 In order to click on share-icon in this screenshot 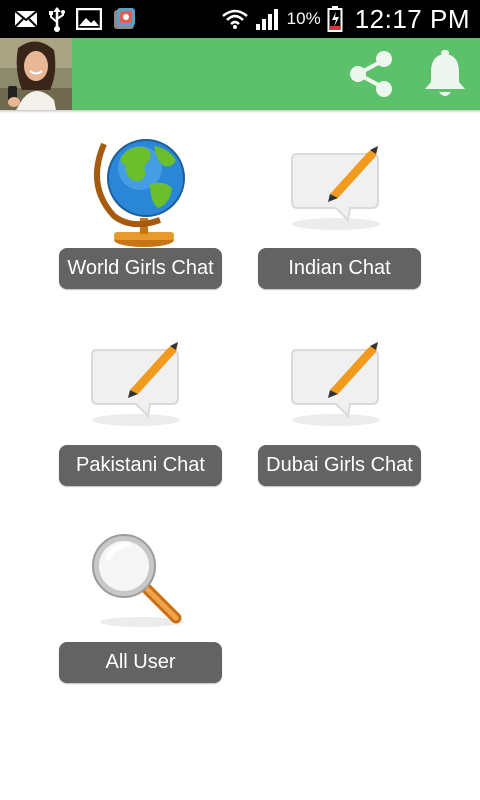, I will do `click(371, 74)`.